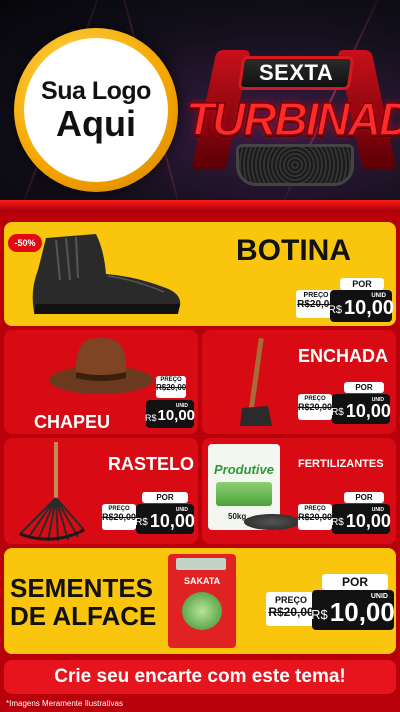 Image resolution: width=400 pixels, height=712 pixels. Describe the element at coordinates (256, 382) in the screenshot. I see `hoe-image` at that location.